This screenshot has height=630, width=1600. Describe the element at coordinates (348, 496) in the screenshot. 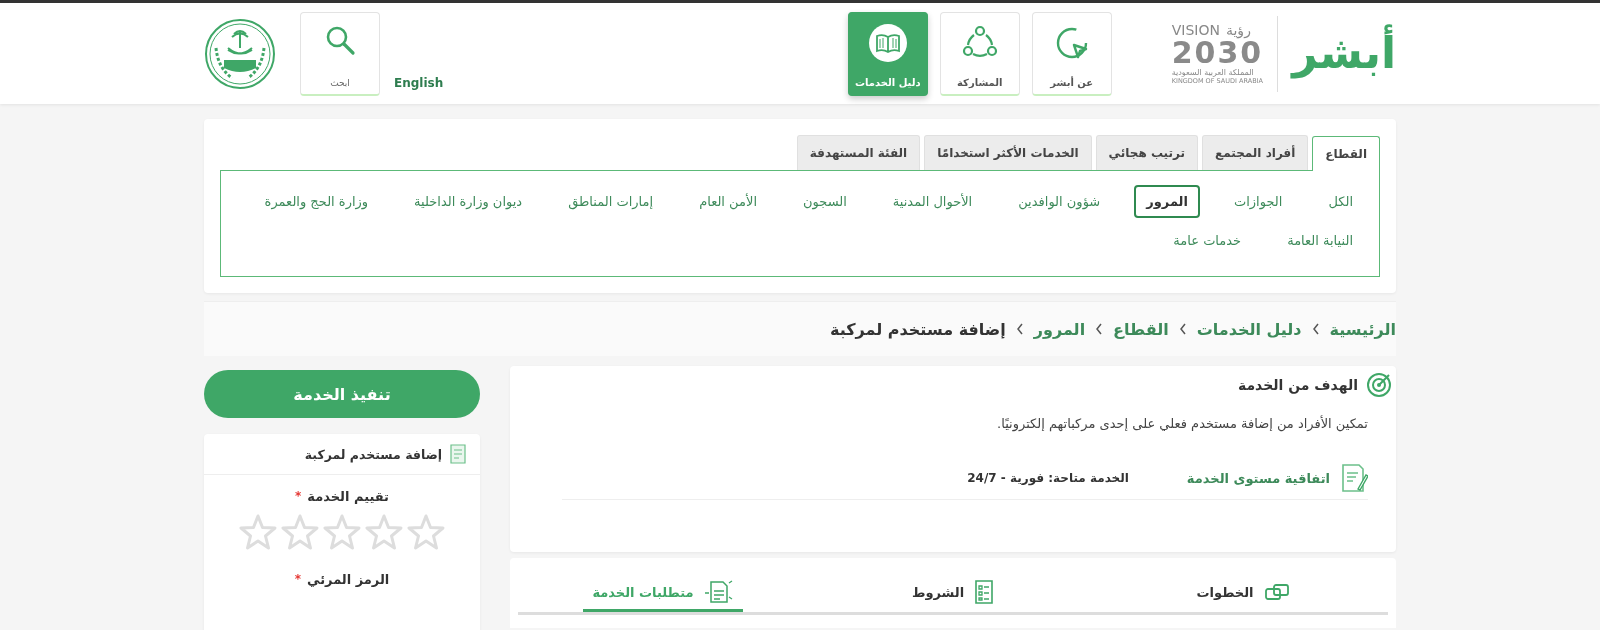

I see `field-label: تقييم الخدمة` at that location.